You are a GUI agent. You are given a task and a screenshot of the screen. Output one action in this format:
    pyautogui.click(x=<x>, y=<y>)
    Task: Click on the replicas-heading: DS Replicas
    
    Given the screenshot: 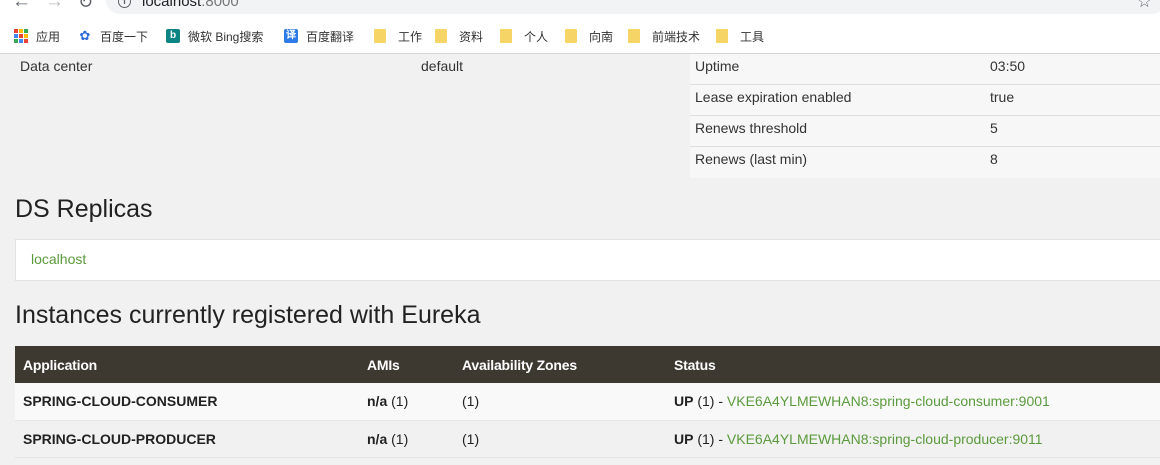 What is the action you would take?
    pyautogui.click(x=84, y=209)
    